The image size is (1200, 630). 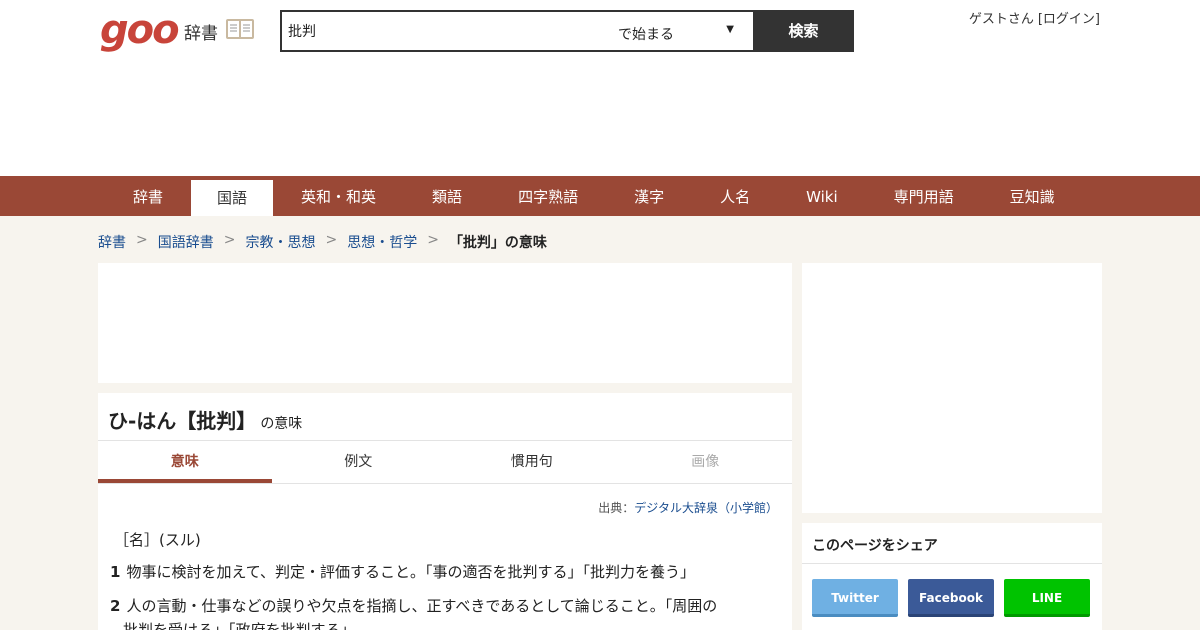 What do you see at coordinates (115, 606) in the screenshot?
I see `definition-number: 2` at bounding box center [115, 606].